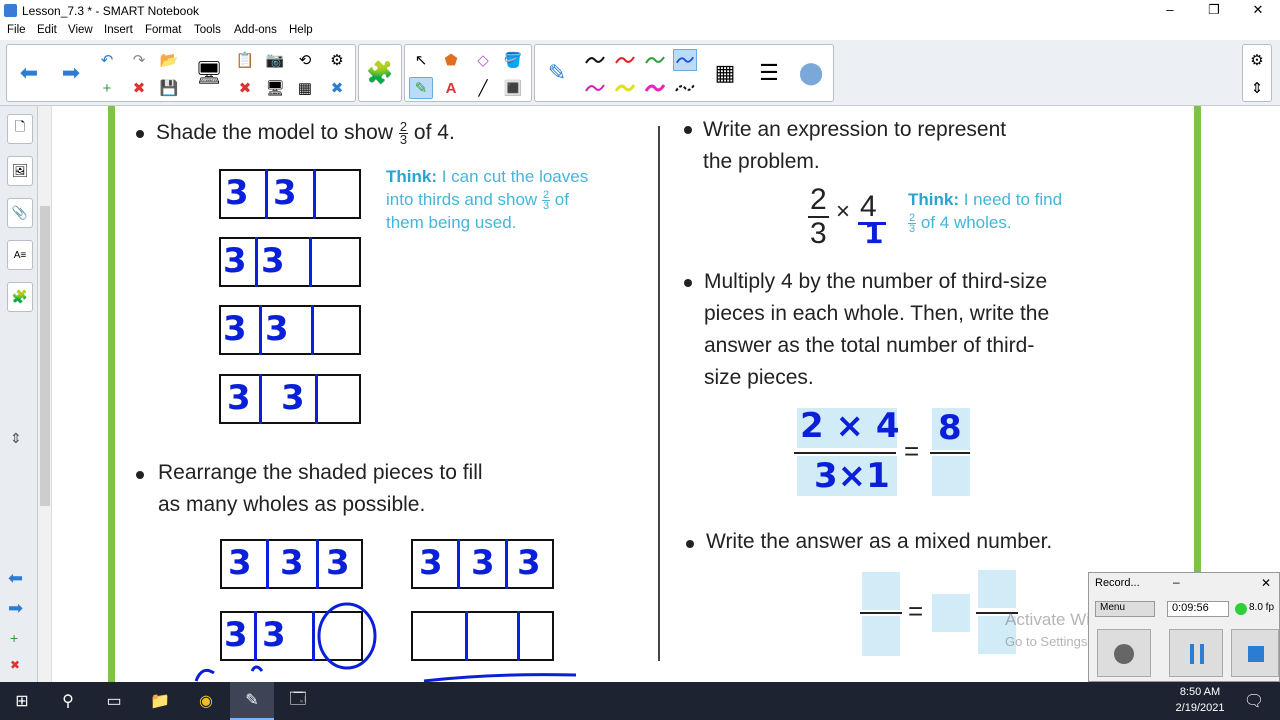 The image size is (1280, 720). What do you see at coordinates (107, 88) in the screenshot?
I see `new-page-icon: +` at bounding box center [107, 88].